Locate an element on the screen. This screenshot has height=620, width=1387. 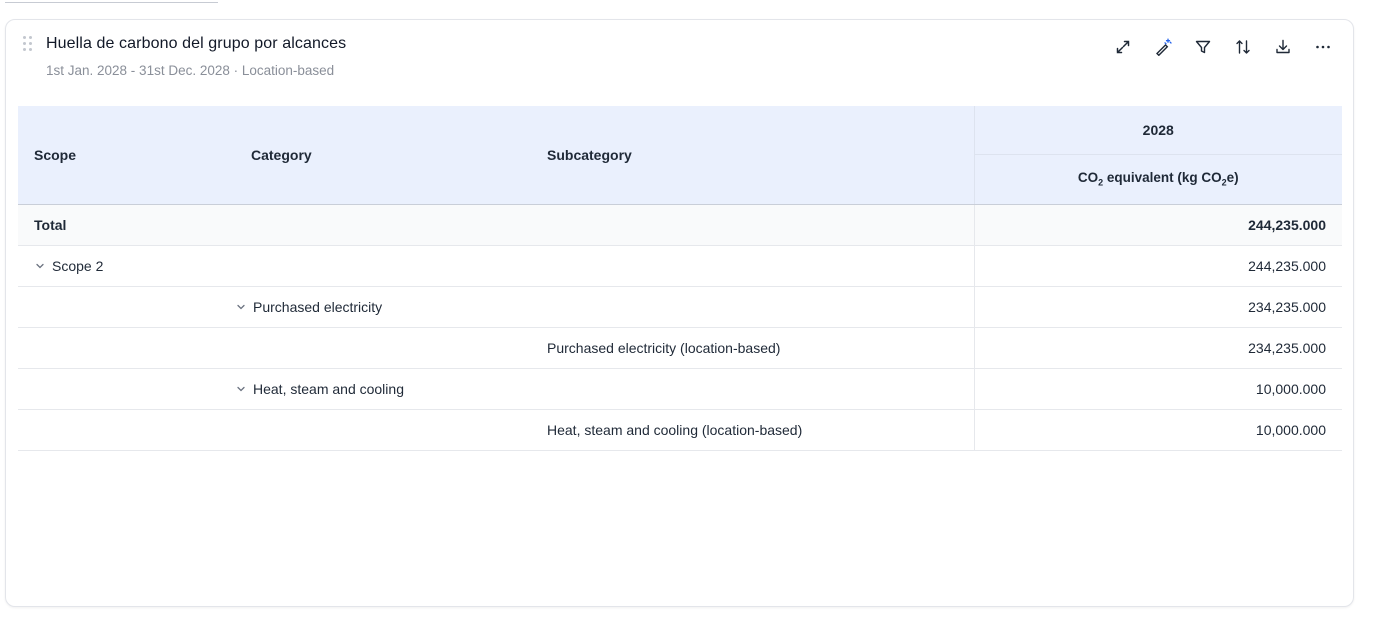
table-row: Scope 2 244,235.000 is located at coordinates (680, 266).